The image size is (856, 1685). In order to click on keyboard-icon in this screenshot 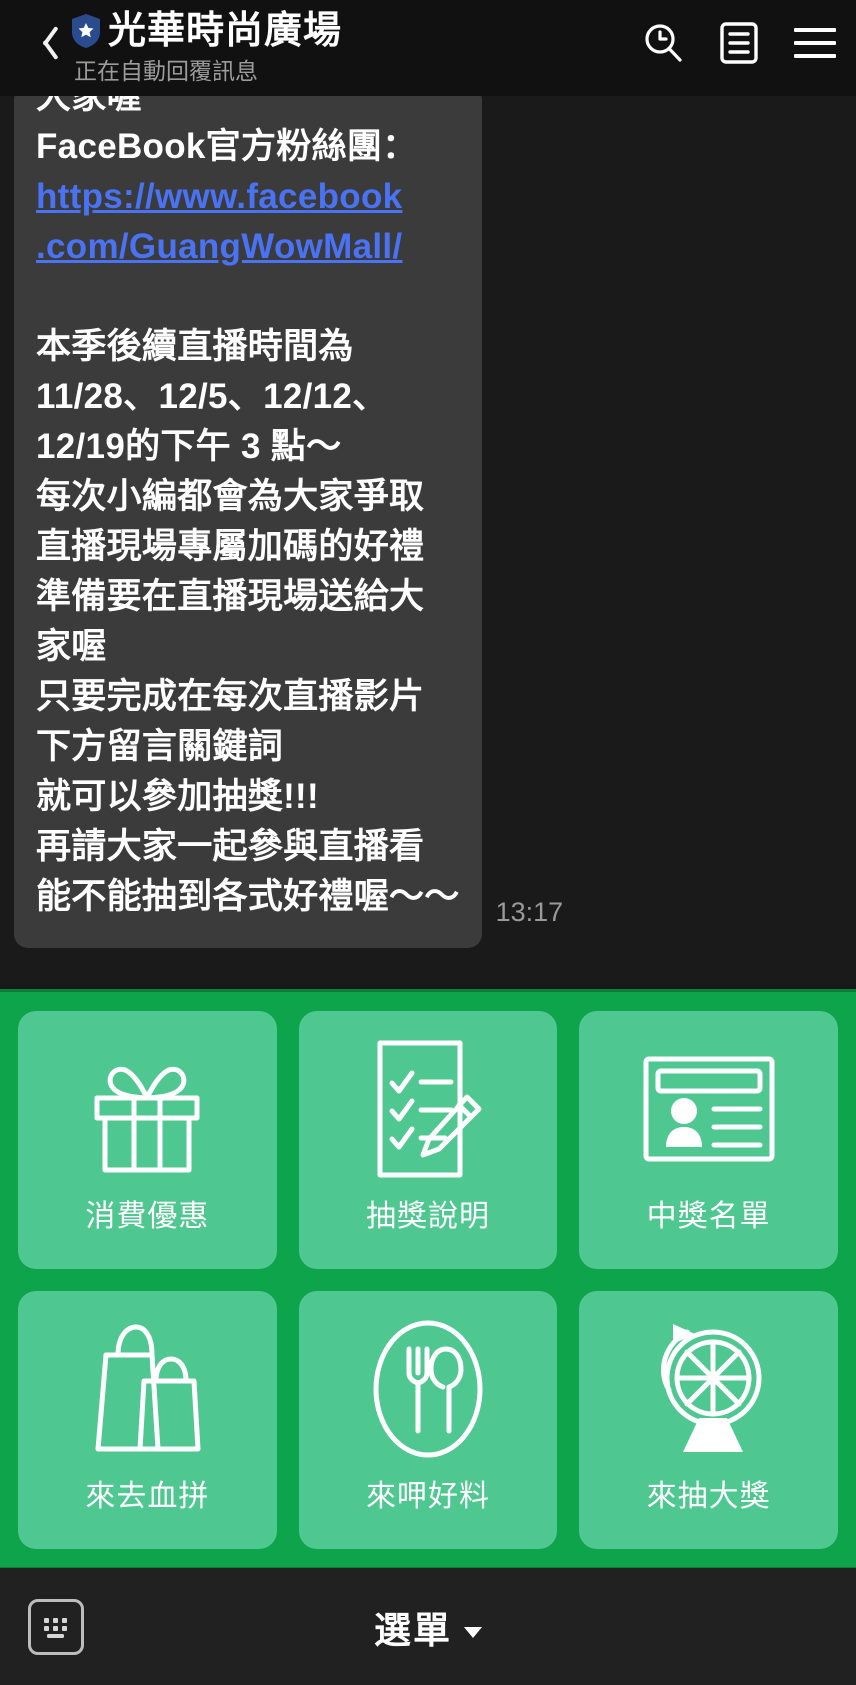, I will do `click(56, 1626)`.